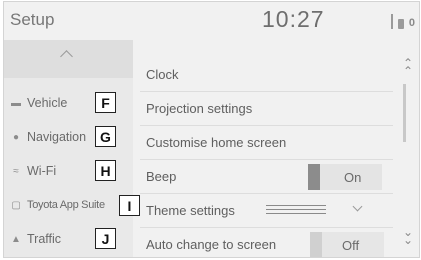  What do you see at coordinates (211, 20) in the screenshot?
I see `header: Setup 10:27 0` at bounding box center [211, 20].